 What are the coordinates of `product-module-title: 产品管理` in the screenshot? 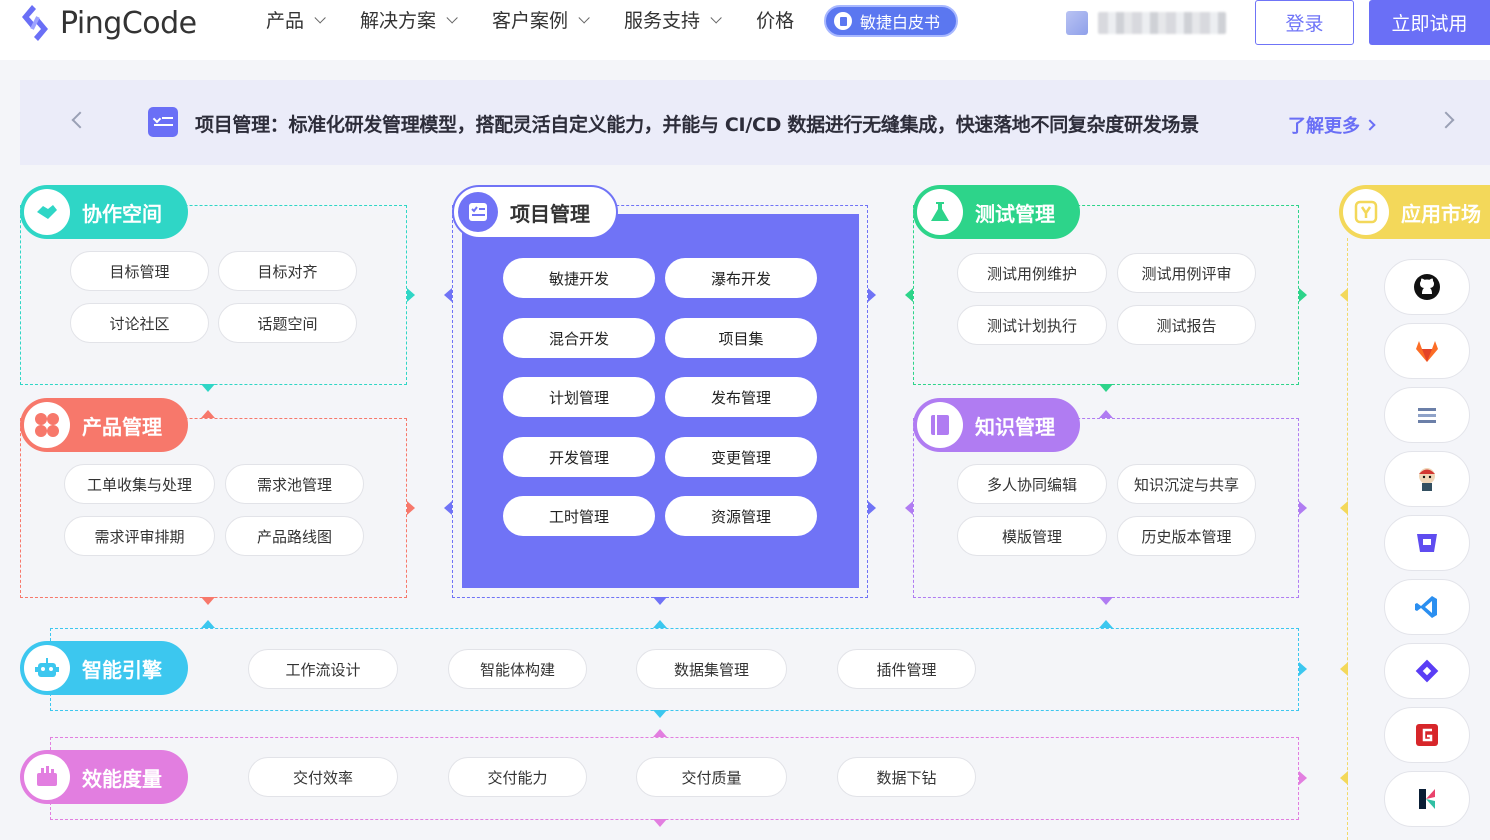 It's located at (104, 425).